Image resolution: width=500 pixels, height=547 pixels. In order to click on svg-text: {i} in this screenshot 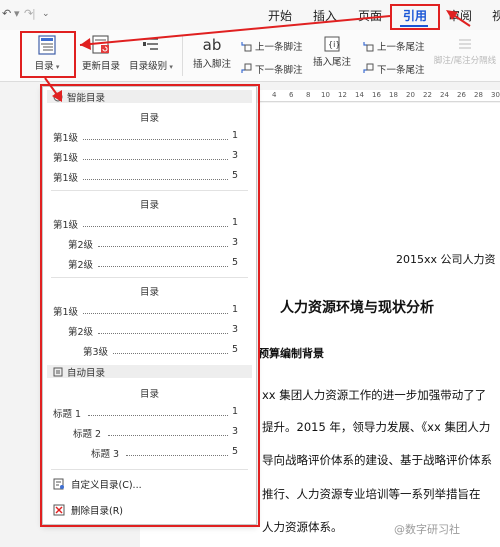, I will do `click(334, 44)`.